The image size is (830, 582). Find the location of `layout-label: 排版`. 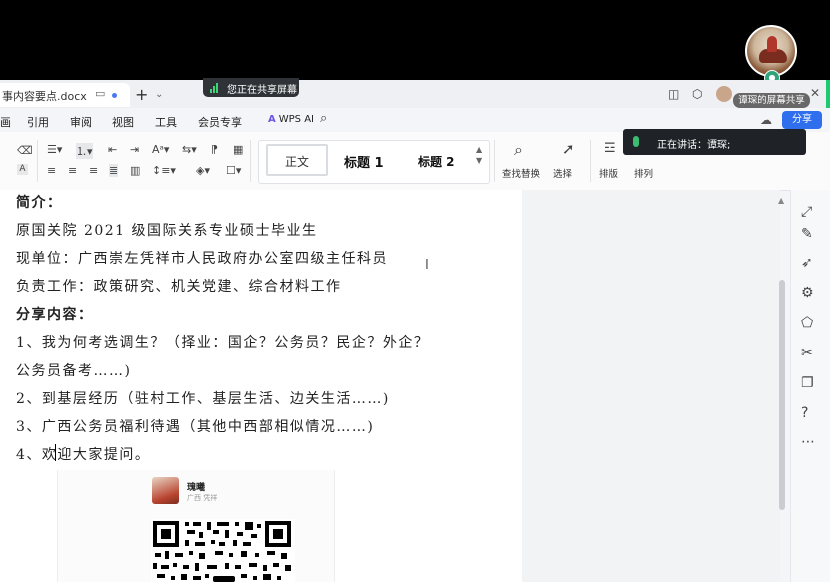

layout-label: 排版 is located at coordinates (608, 173).